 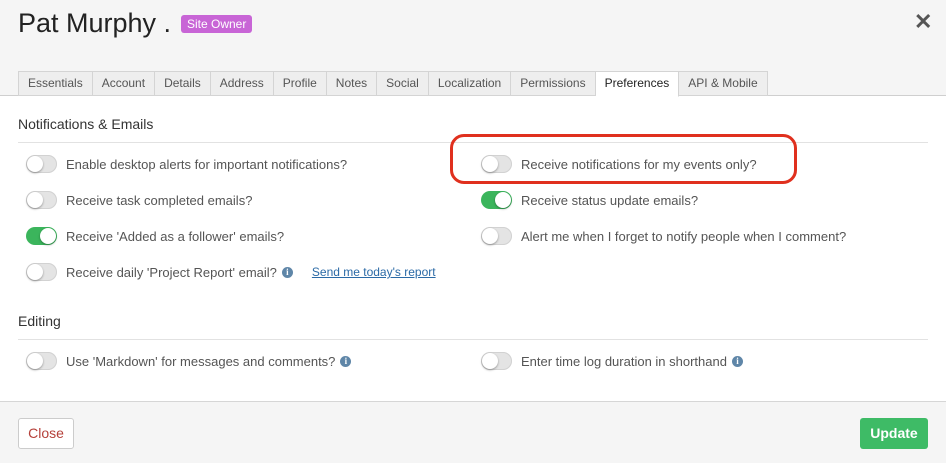 What do you see at coordinates (41, 236) in the screenshot?
I see `added-as-follower-toggle` at bounding box center [41, 236].